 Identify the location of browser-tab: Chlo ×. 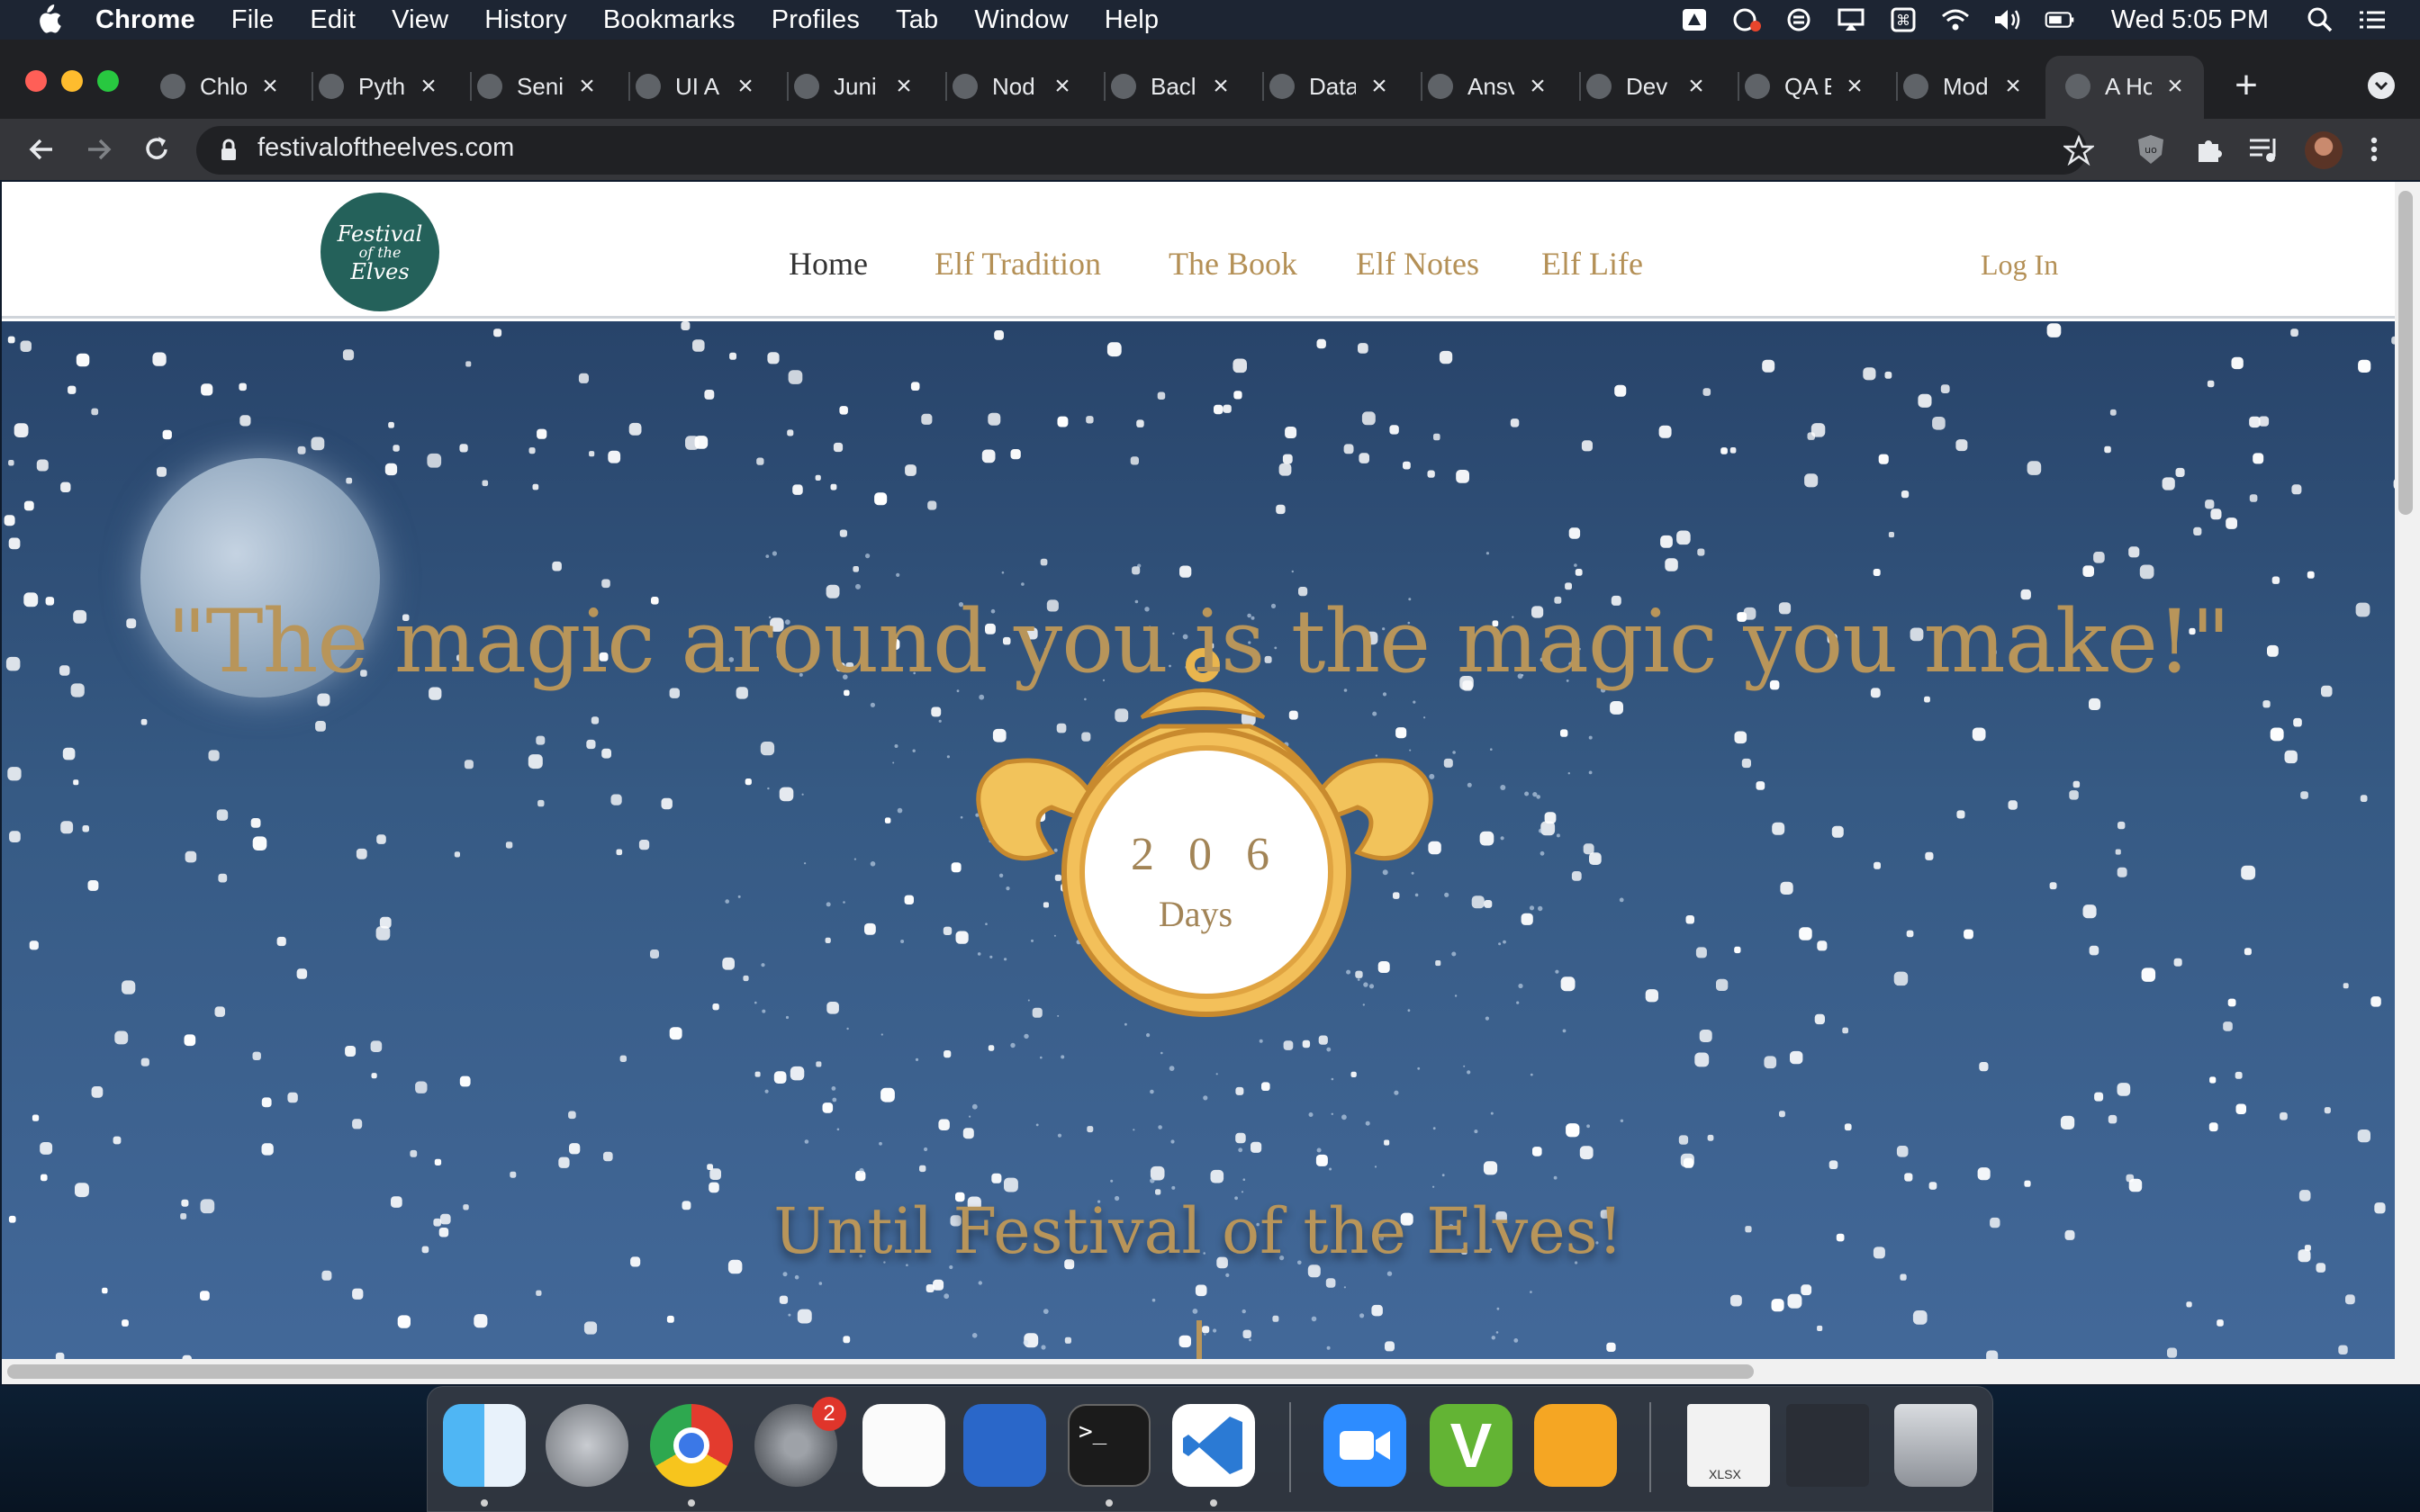
(220, 86).